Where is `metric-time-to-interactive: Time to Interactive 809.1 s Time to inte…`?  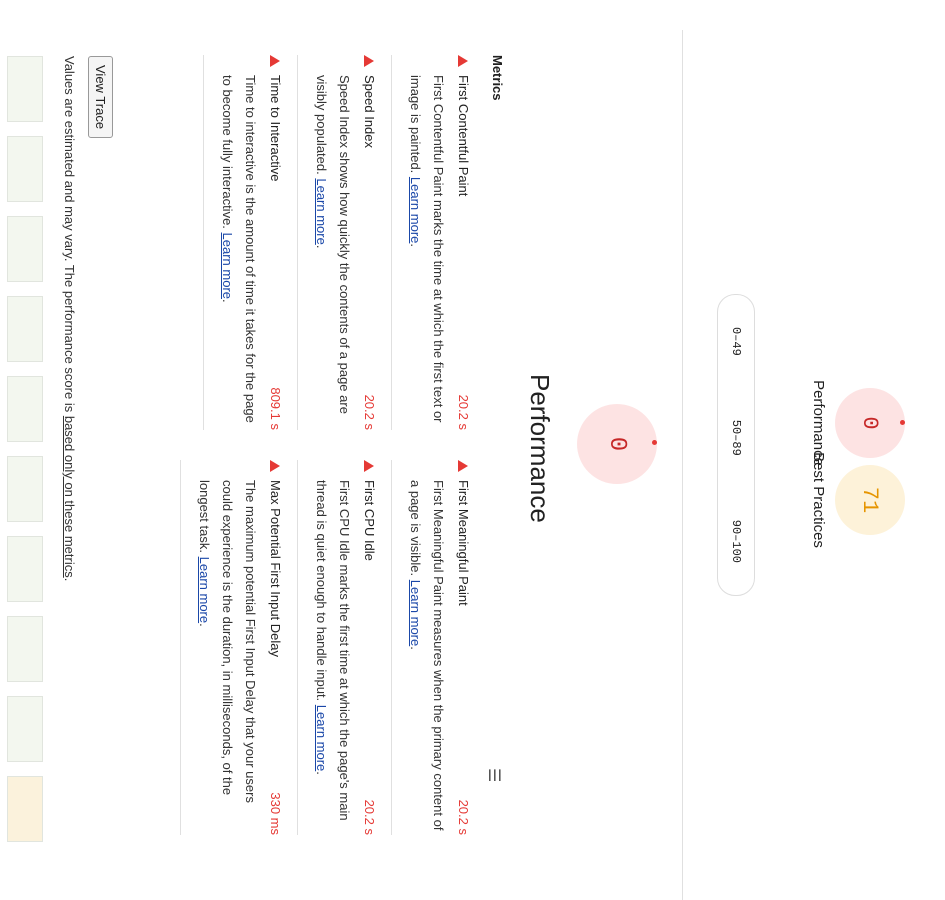
metric-time-to-interactive: Time to Interactive 809.1 s Time to inte… is located at coordinates (250, 242).